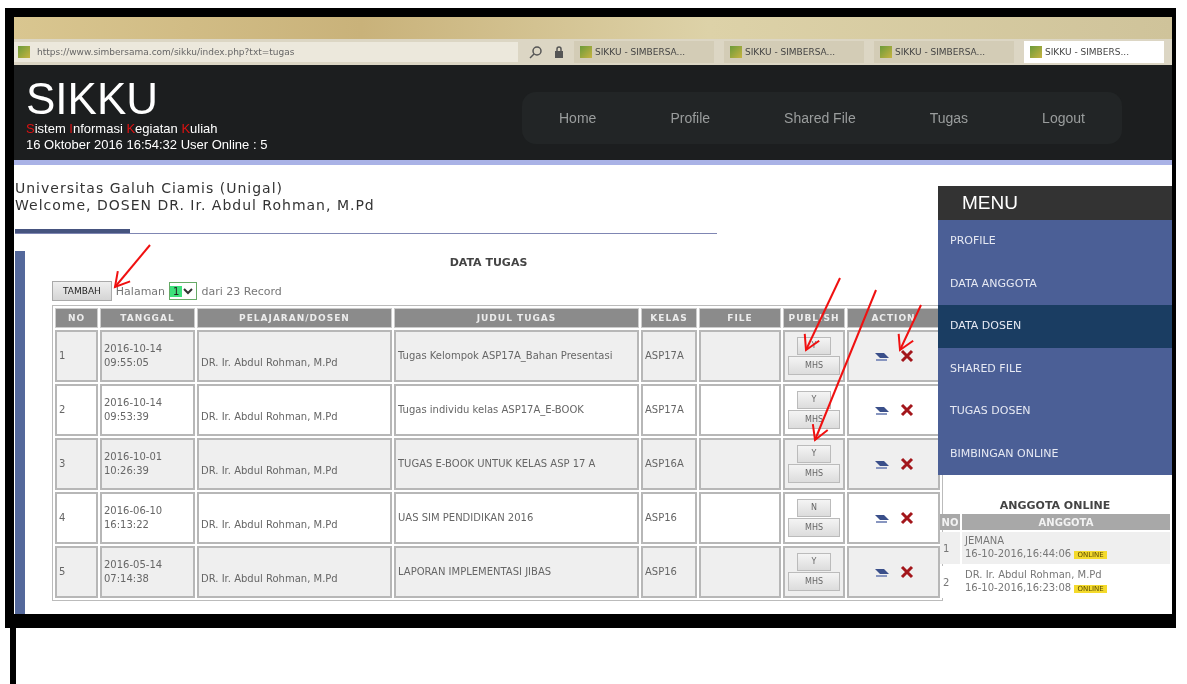  I want to click on caret-icon, so click(188, 291).